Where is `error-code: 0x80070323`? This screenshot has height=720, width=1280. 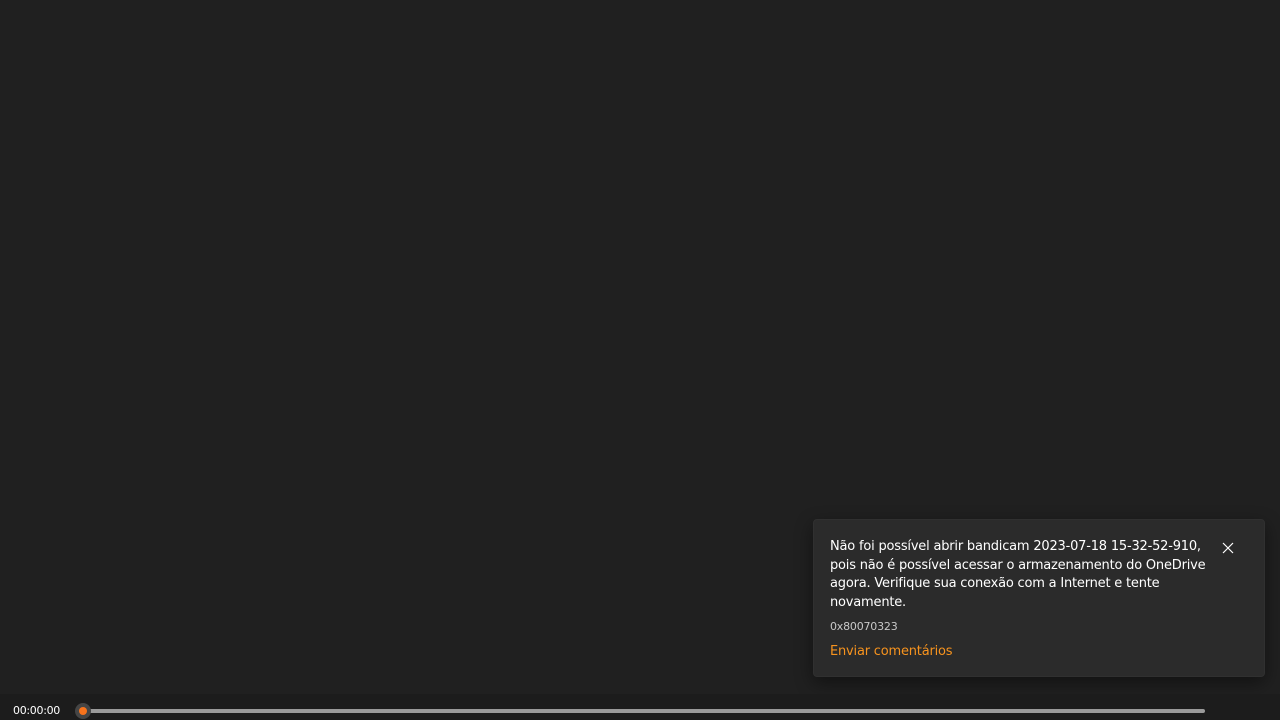
error-code: 0x80070323 is located at coordinates (864, 626).